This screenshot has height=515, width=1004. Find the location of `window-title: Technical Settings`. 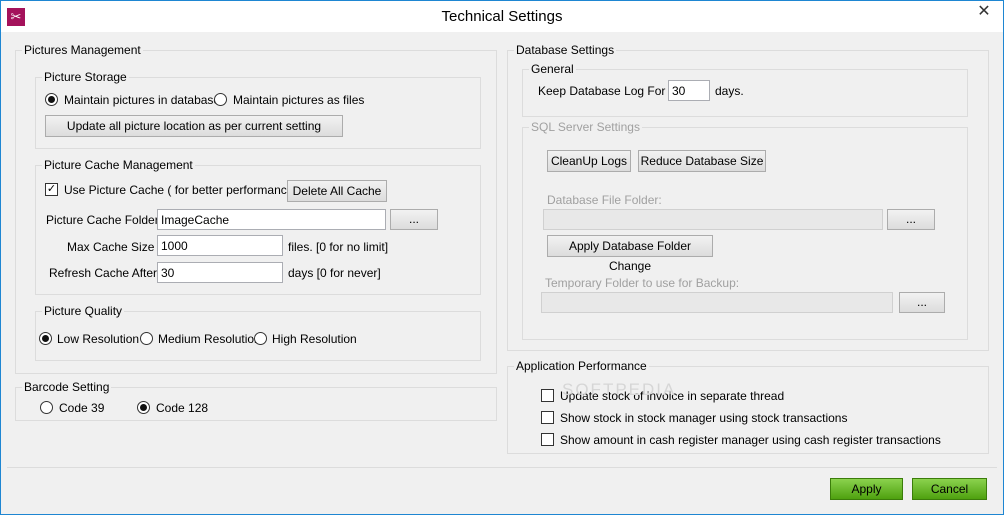

window-title: Technical Settings is located at coordinates (502, 16).